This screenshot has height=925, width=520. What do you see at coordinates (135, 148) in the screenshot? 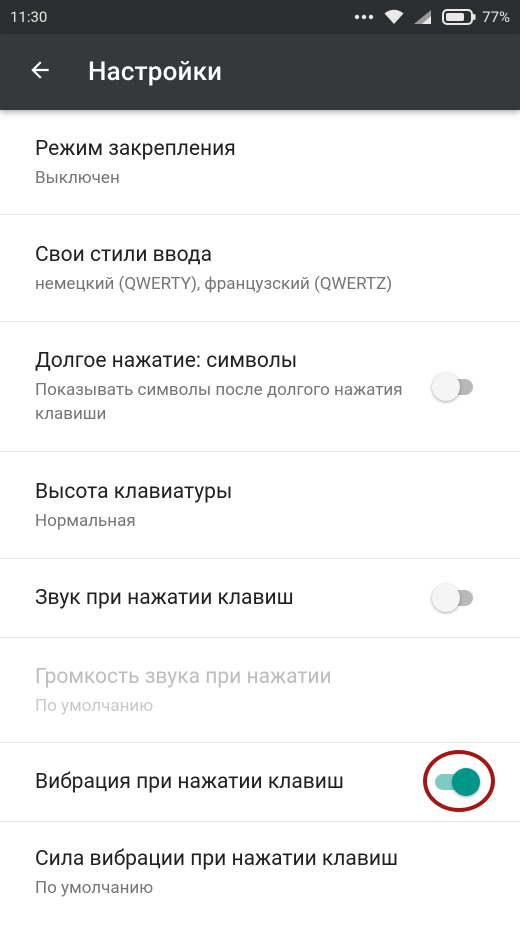
I see `setting-title: Режим закрепления` at bounding box center [135, 148].